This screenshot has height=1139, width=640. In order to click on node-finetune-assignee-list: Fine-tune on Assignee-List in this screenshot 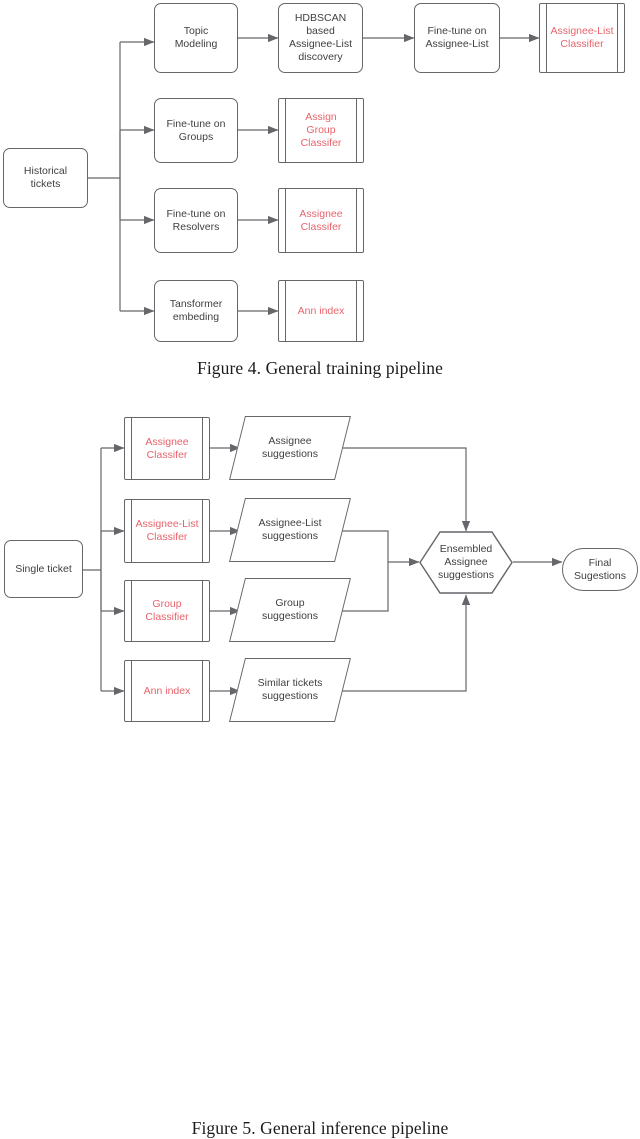, I will do `click(457, 38)`.